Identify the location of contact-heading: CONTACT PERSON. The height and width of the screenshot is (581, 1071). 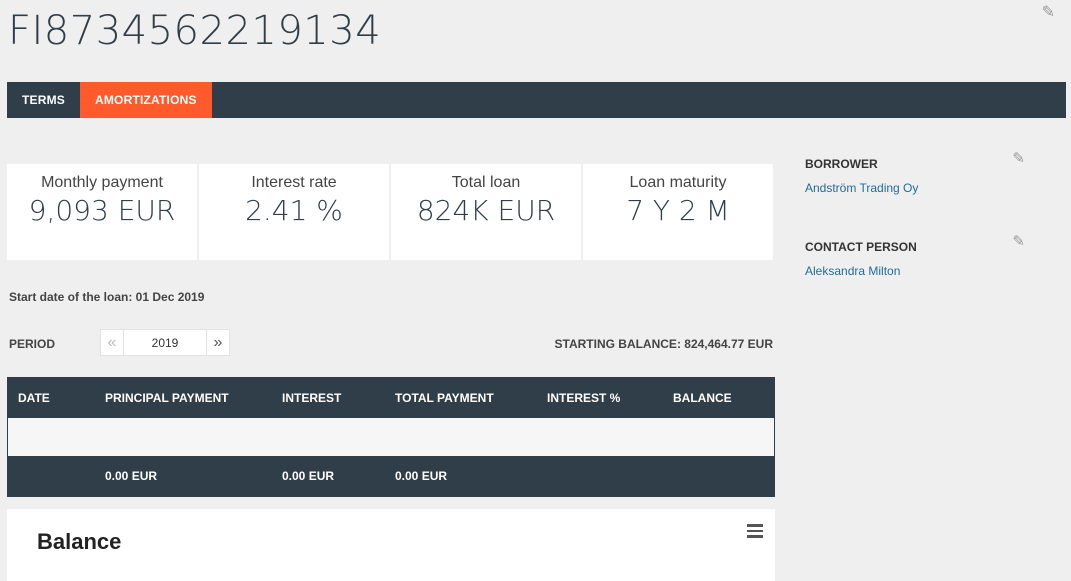
(861, 247).